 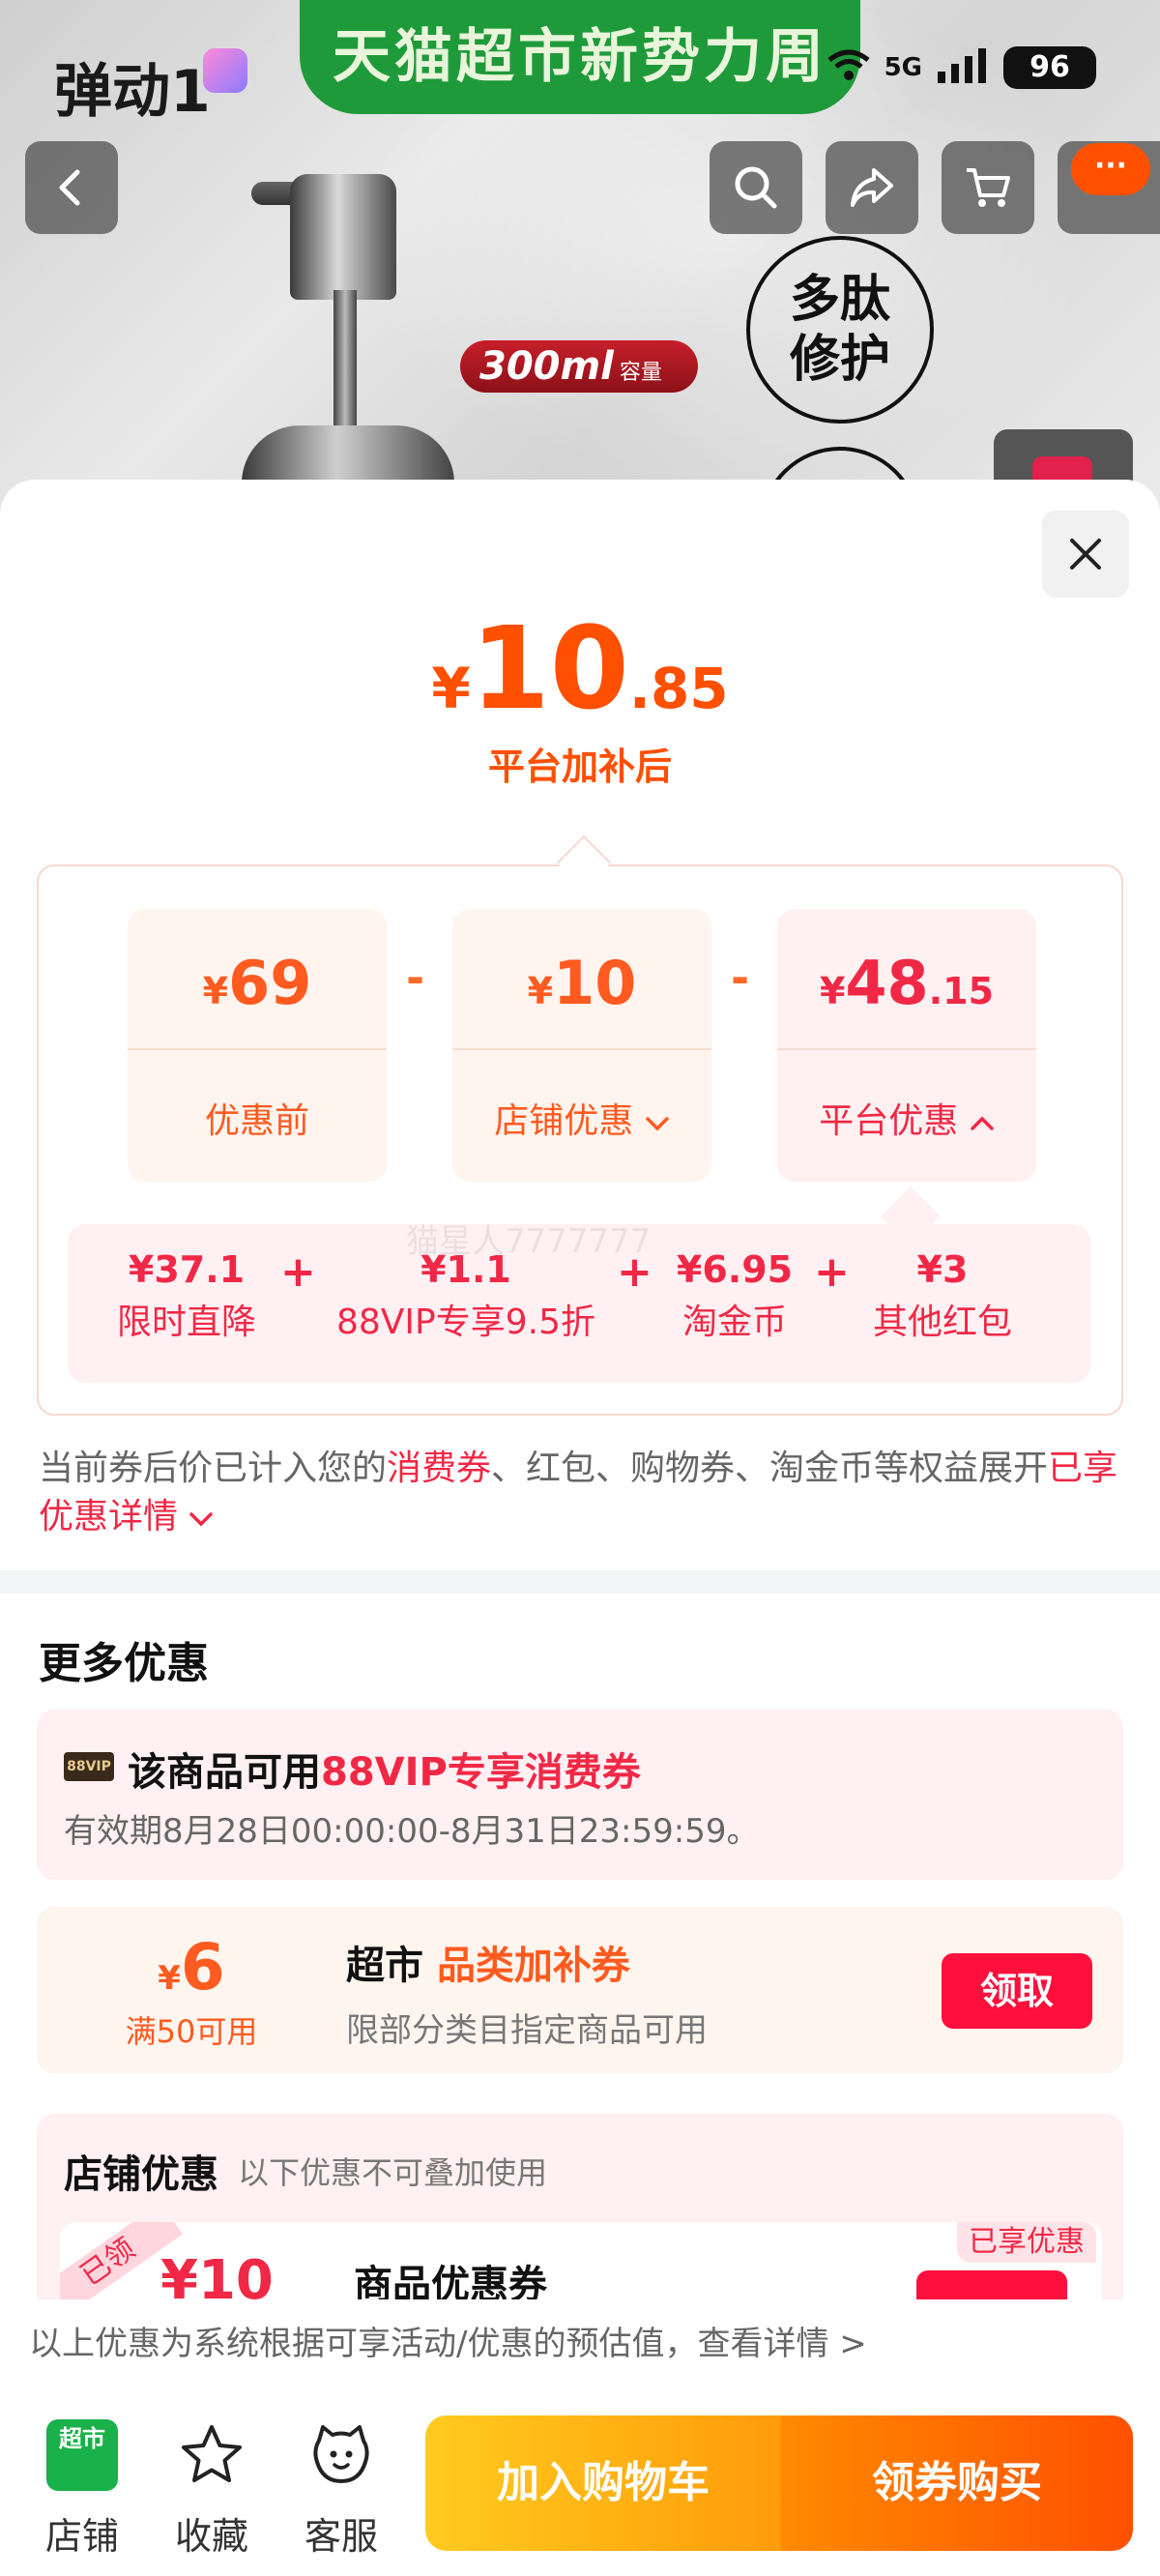 I want to click on customer-service-icon, so click(x=341, y=2454).